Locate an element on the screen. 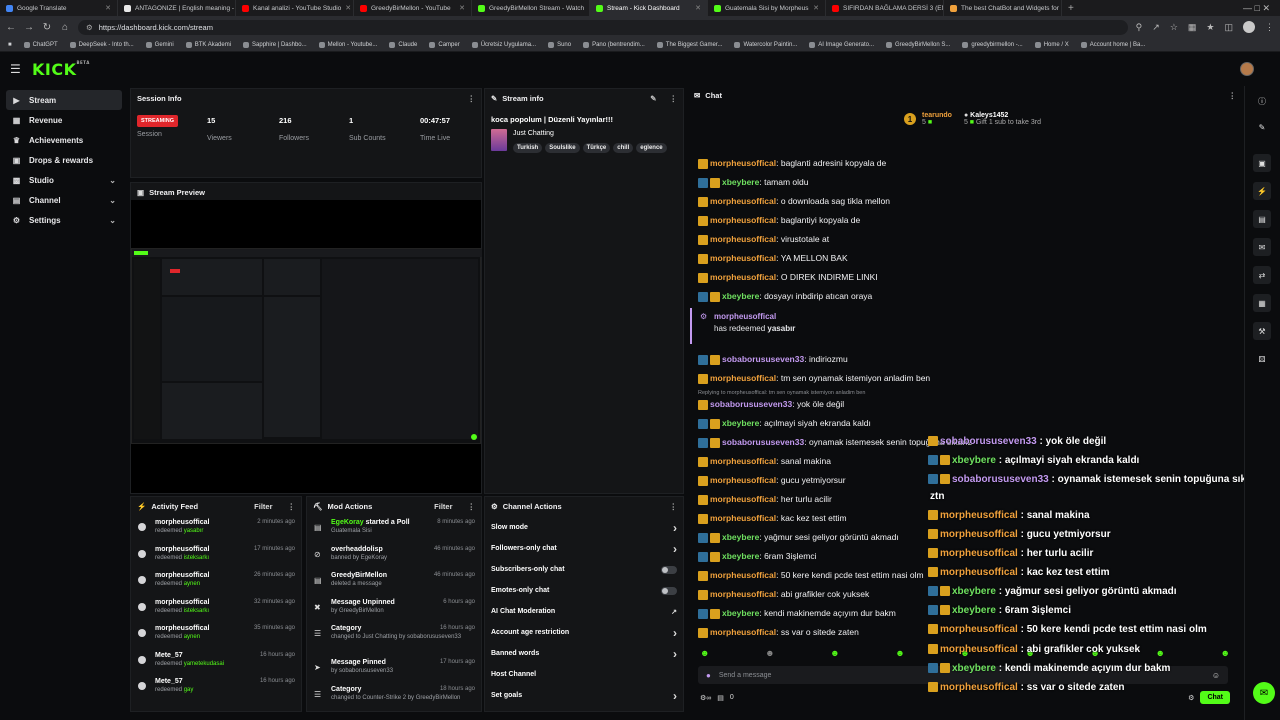 The width and height of the screenshot is (1280, 720). site-info-icon: ⚙ is located at coordinates (89, 27).